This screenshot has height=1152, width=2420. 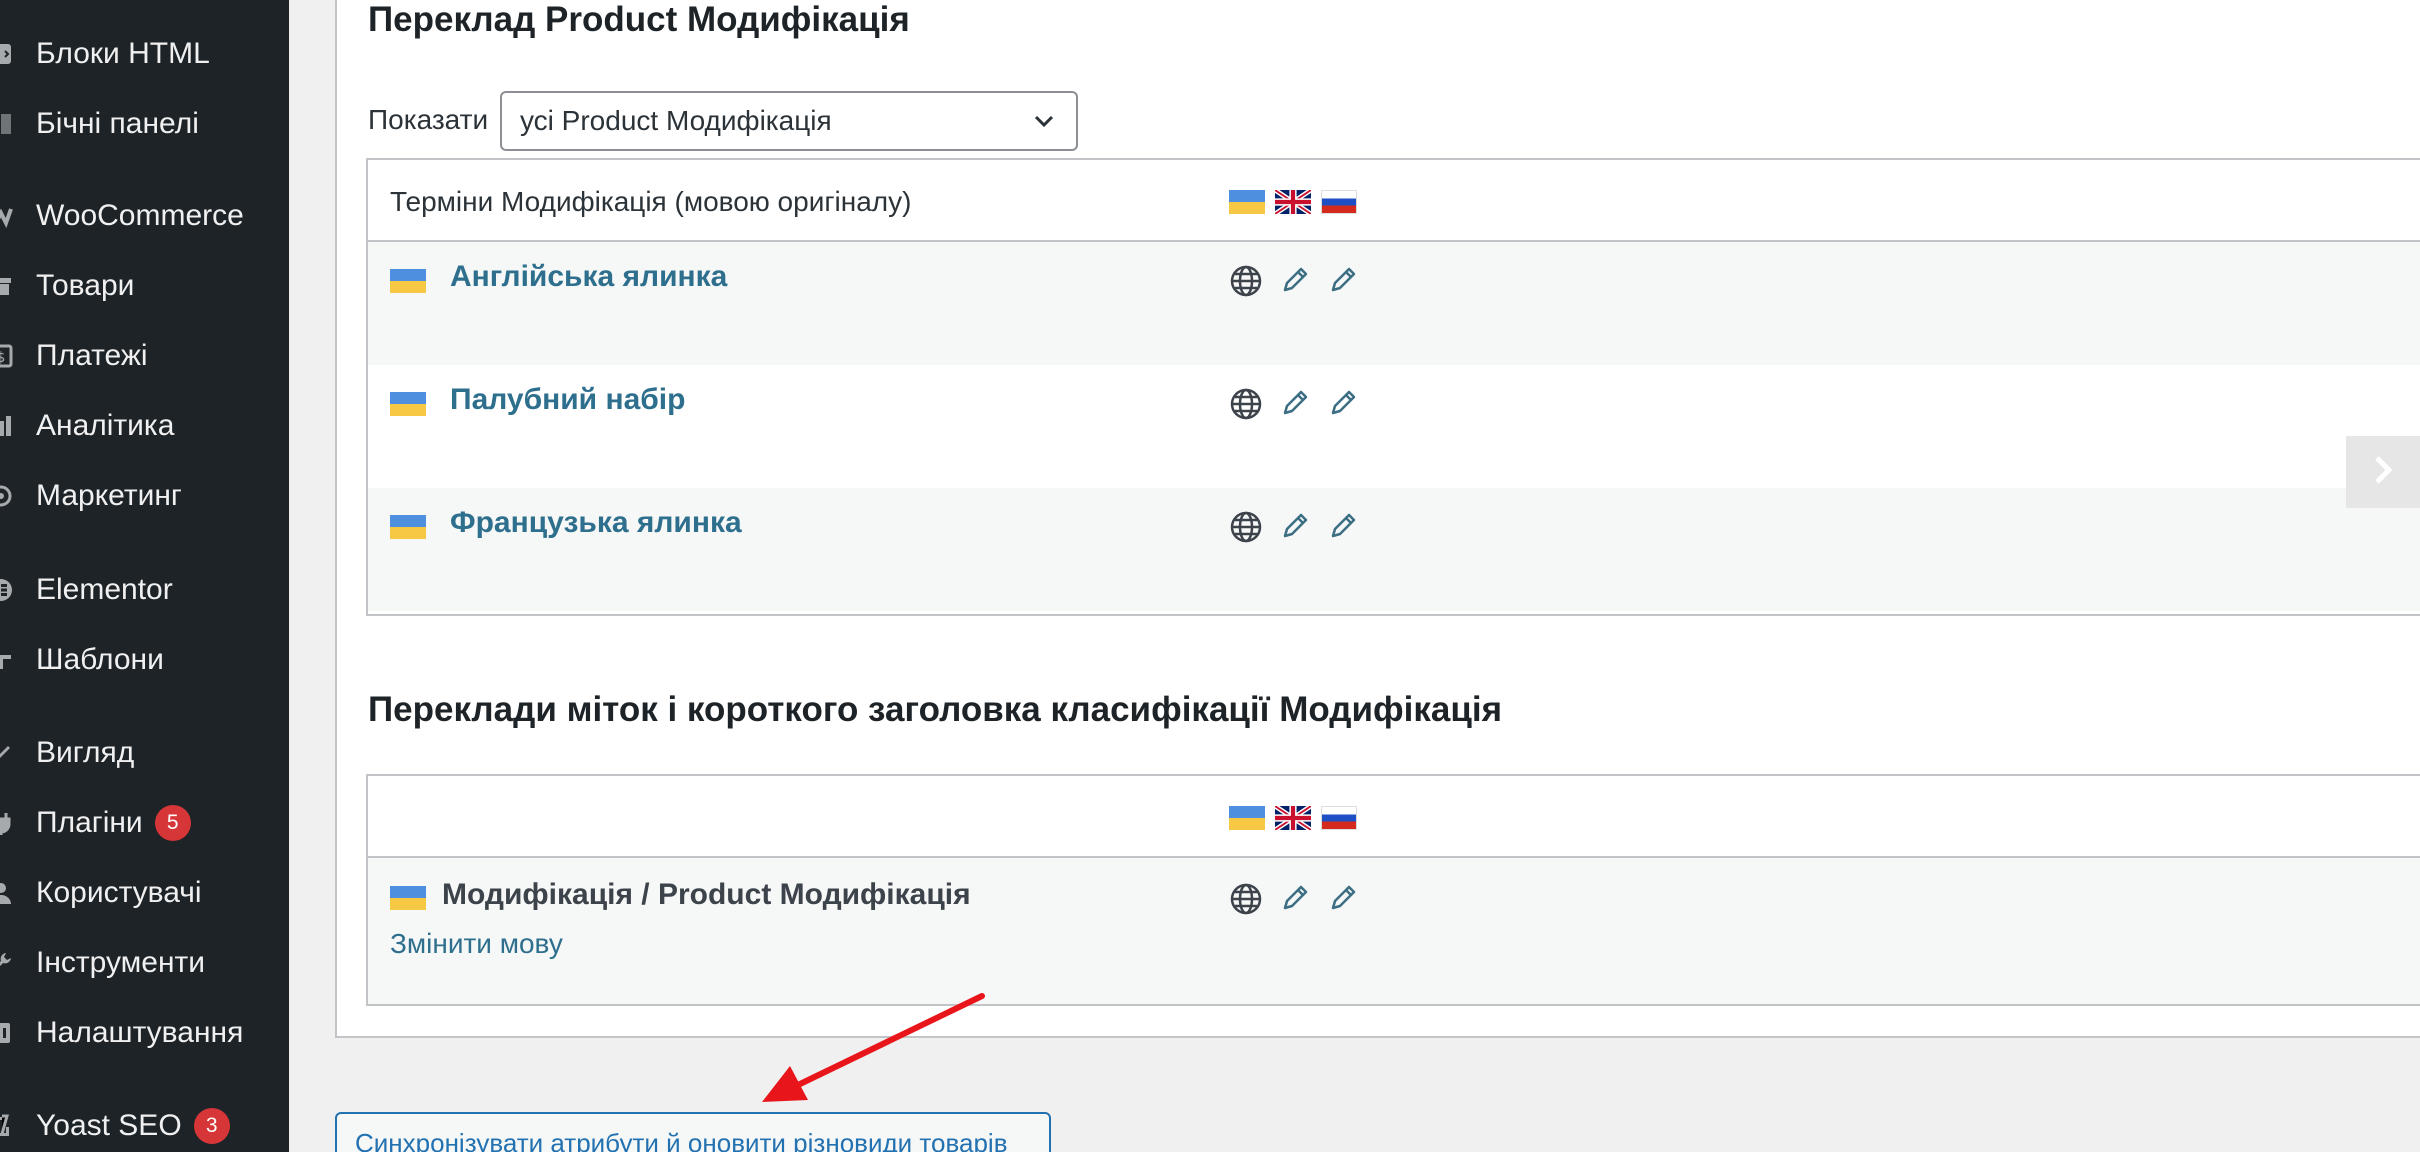 I want to click on sidebar-item-appearance: Вигляд, so click(x=144, y=753).